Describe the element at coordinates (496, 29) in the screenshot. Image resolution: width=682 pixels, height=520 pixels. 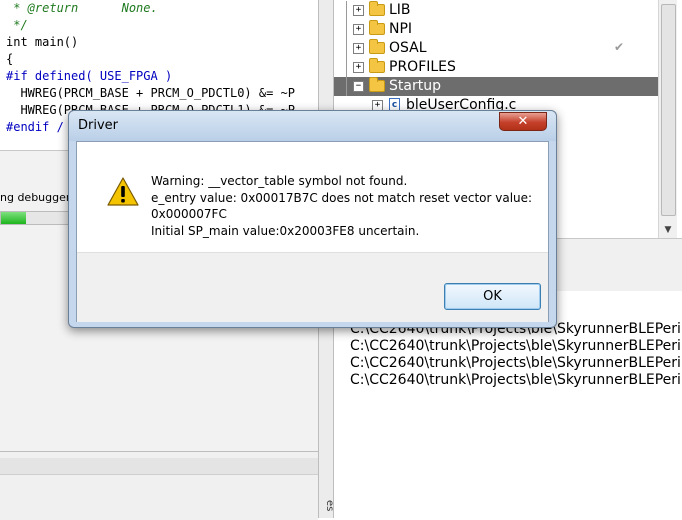
I see `tree-item-npi: + NPI` at that location.